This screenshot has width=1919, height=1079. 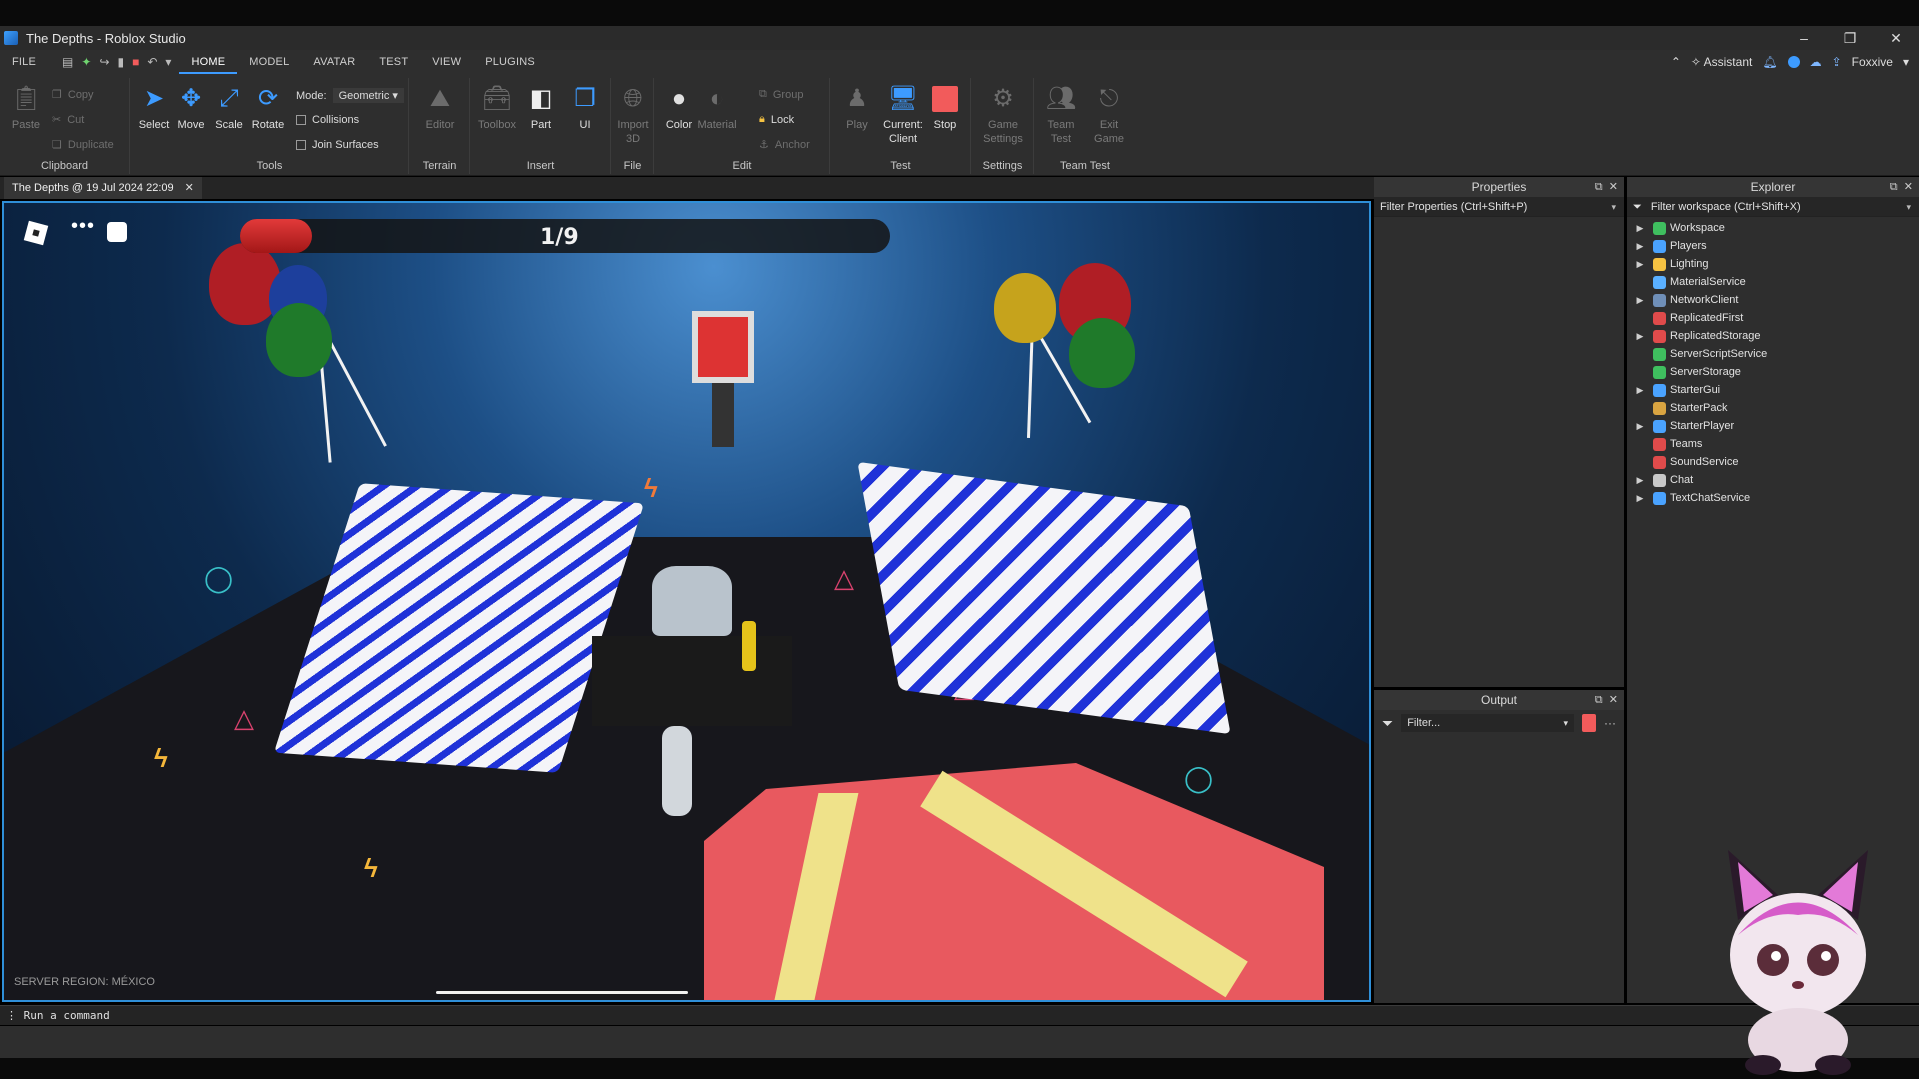 I want to click on explorer-item-materialservice: MaterialService, so click(x=1773, y=282).